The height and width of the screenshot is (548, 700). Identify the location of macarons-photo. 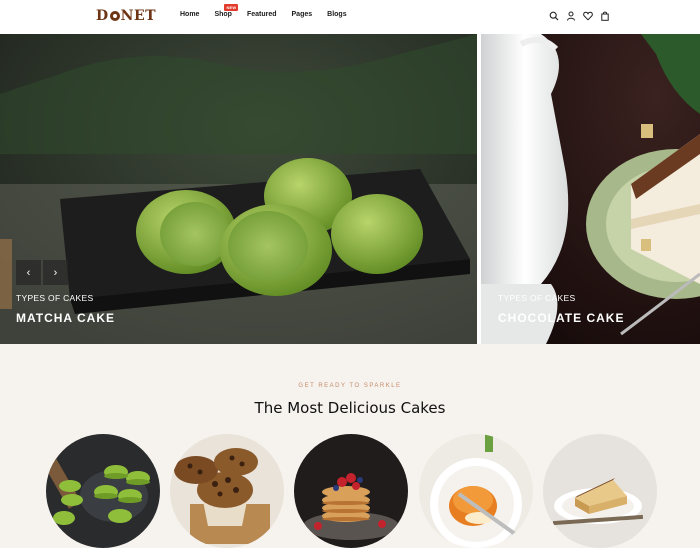
(103, 491).